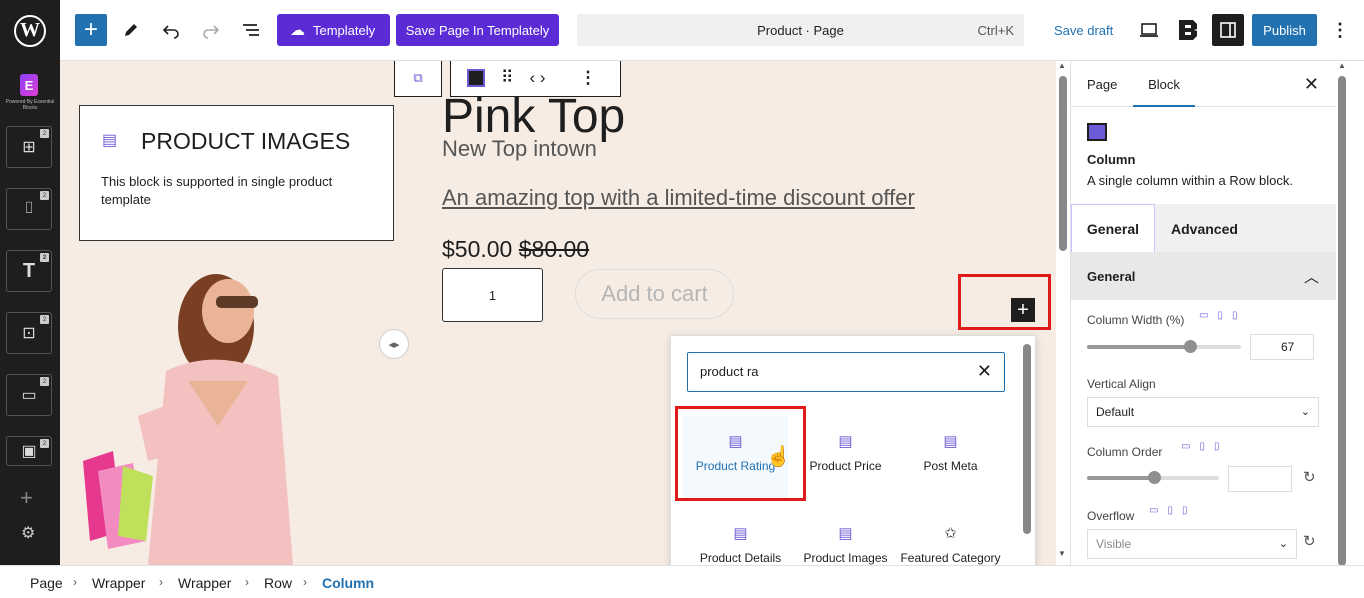  Describe the element at coordinates (537, 78) in the screenshot. I see `move-arrows-icon: ‹ ›` at that location.